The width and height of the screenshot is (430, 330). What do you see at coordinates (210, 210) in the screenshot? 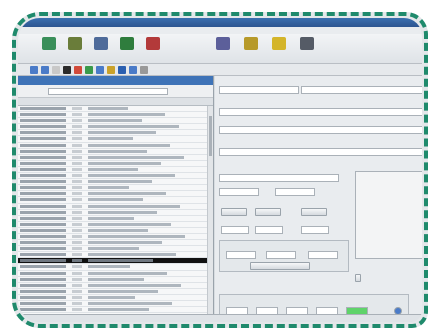
I see `list-scrollbar` at bounding box center [210, 210].